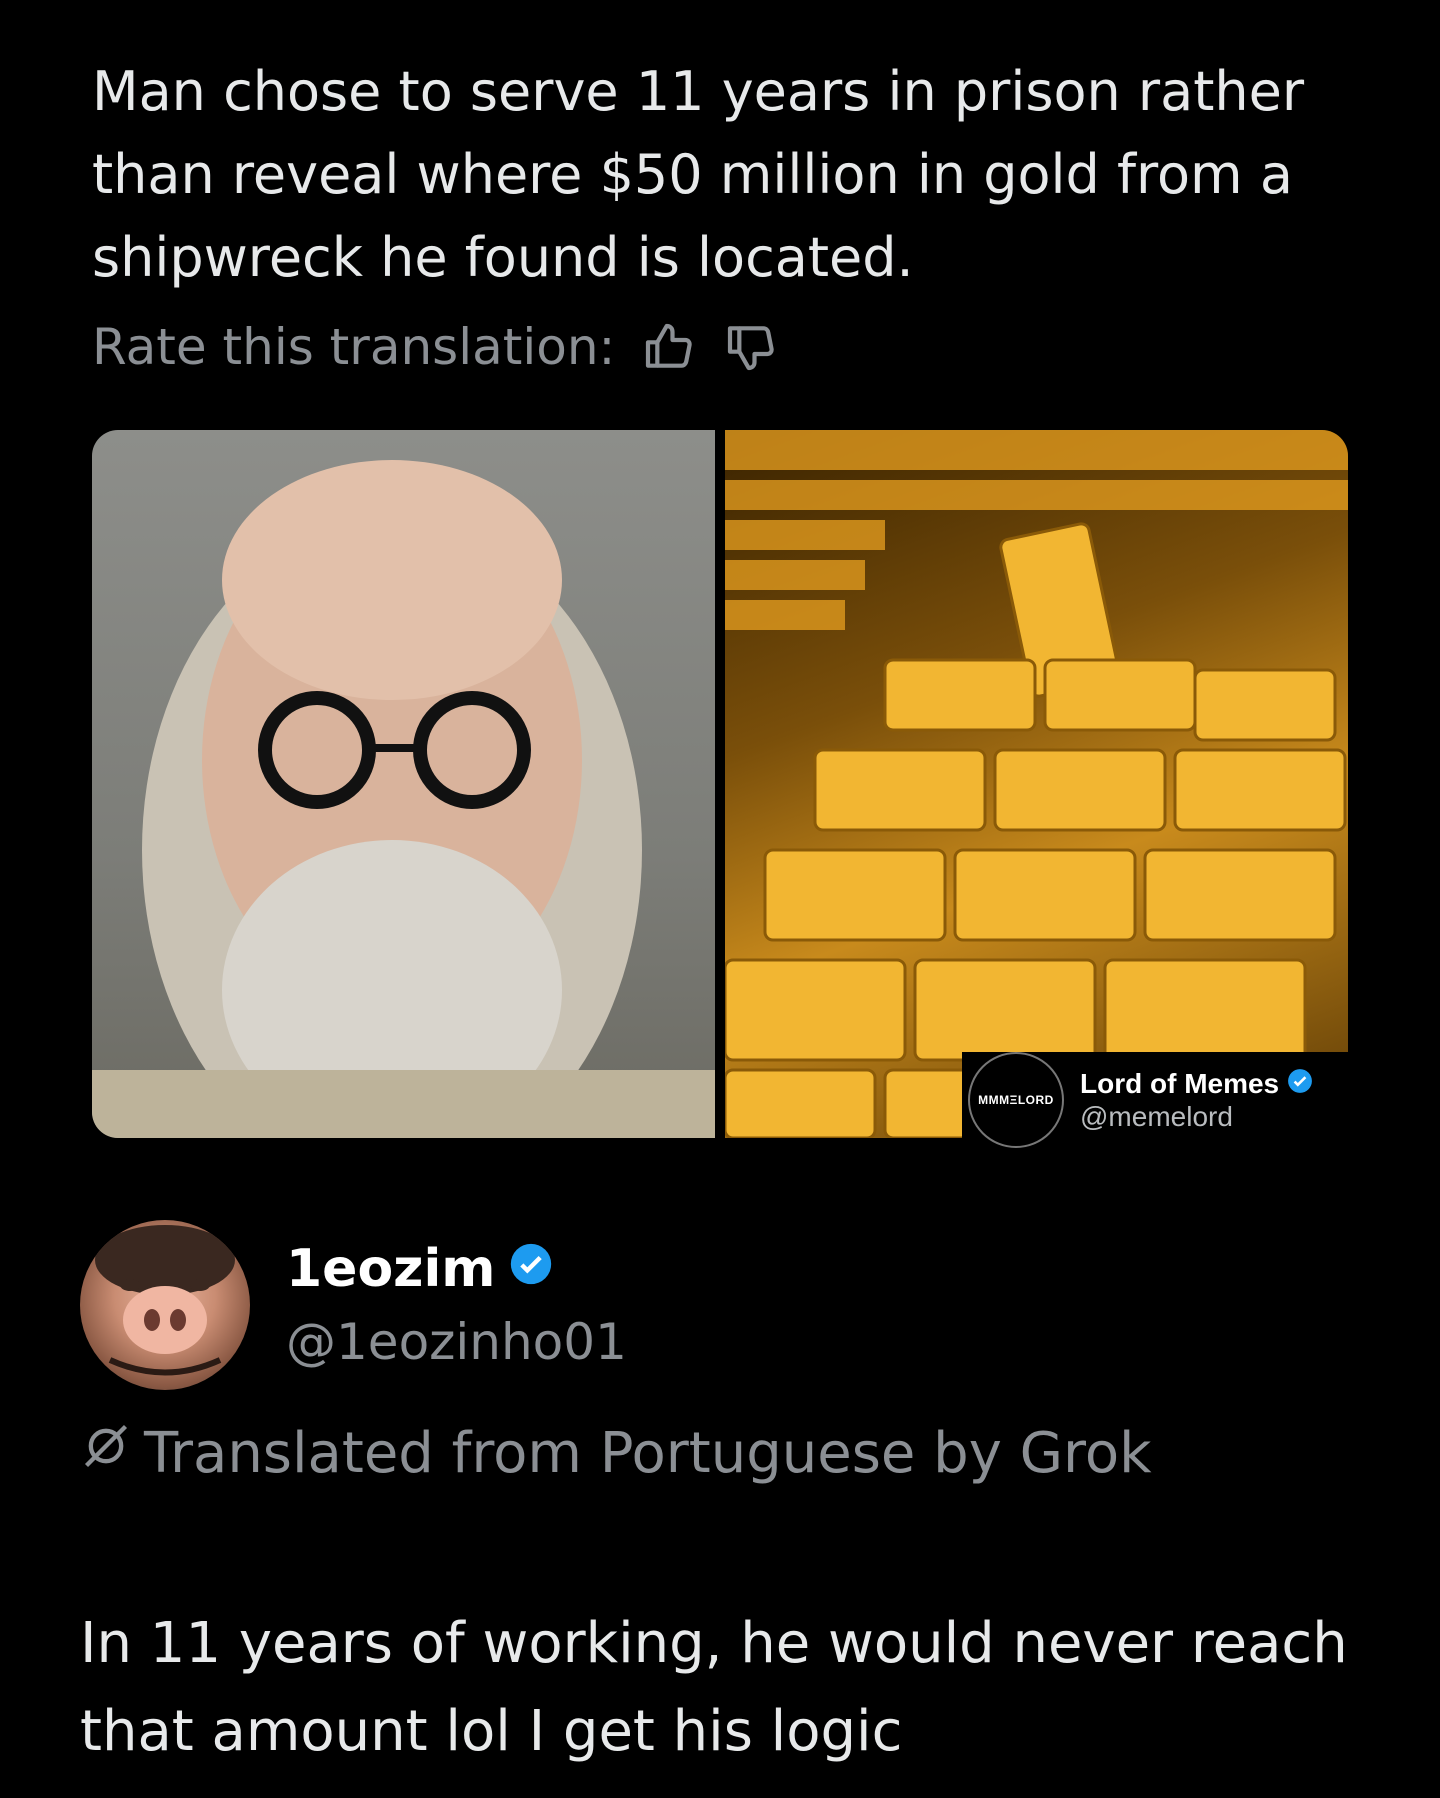  What do you see at coordinates (669, 347) in the screenshot?
I see `thumbs-up-icon` at bounding box center [669, 347].